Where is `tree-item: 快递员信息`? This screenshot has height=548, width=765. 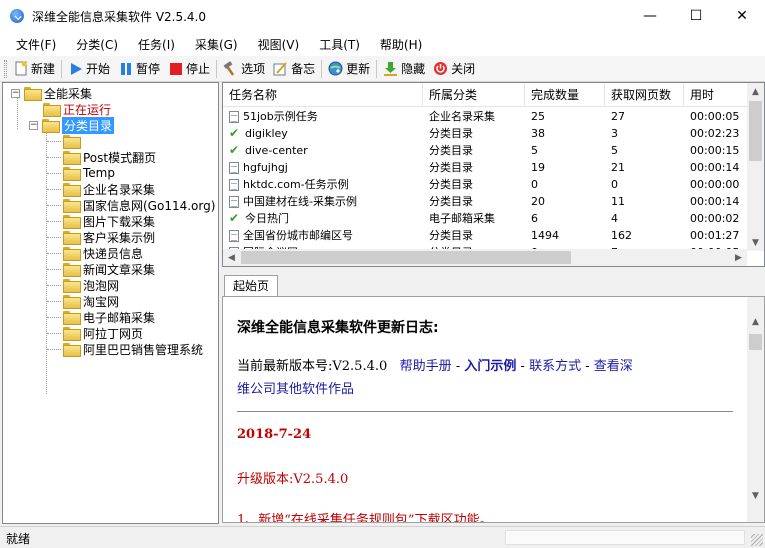
tree-item: 快递员信息 is located at coordinates (103, 253).